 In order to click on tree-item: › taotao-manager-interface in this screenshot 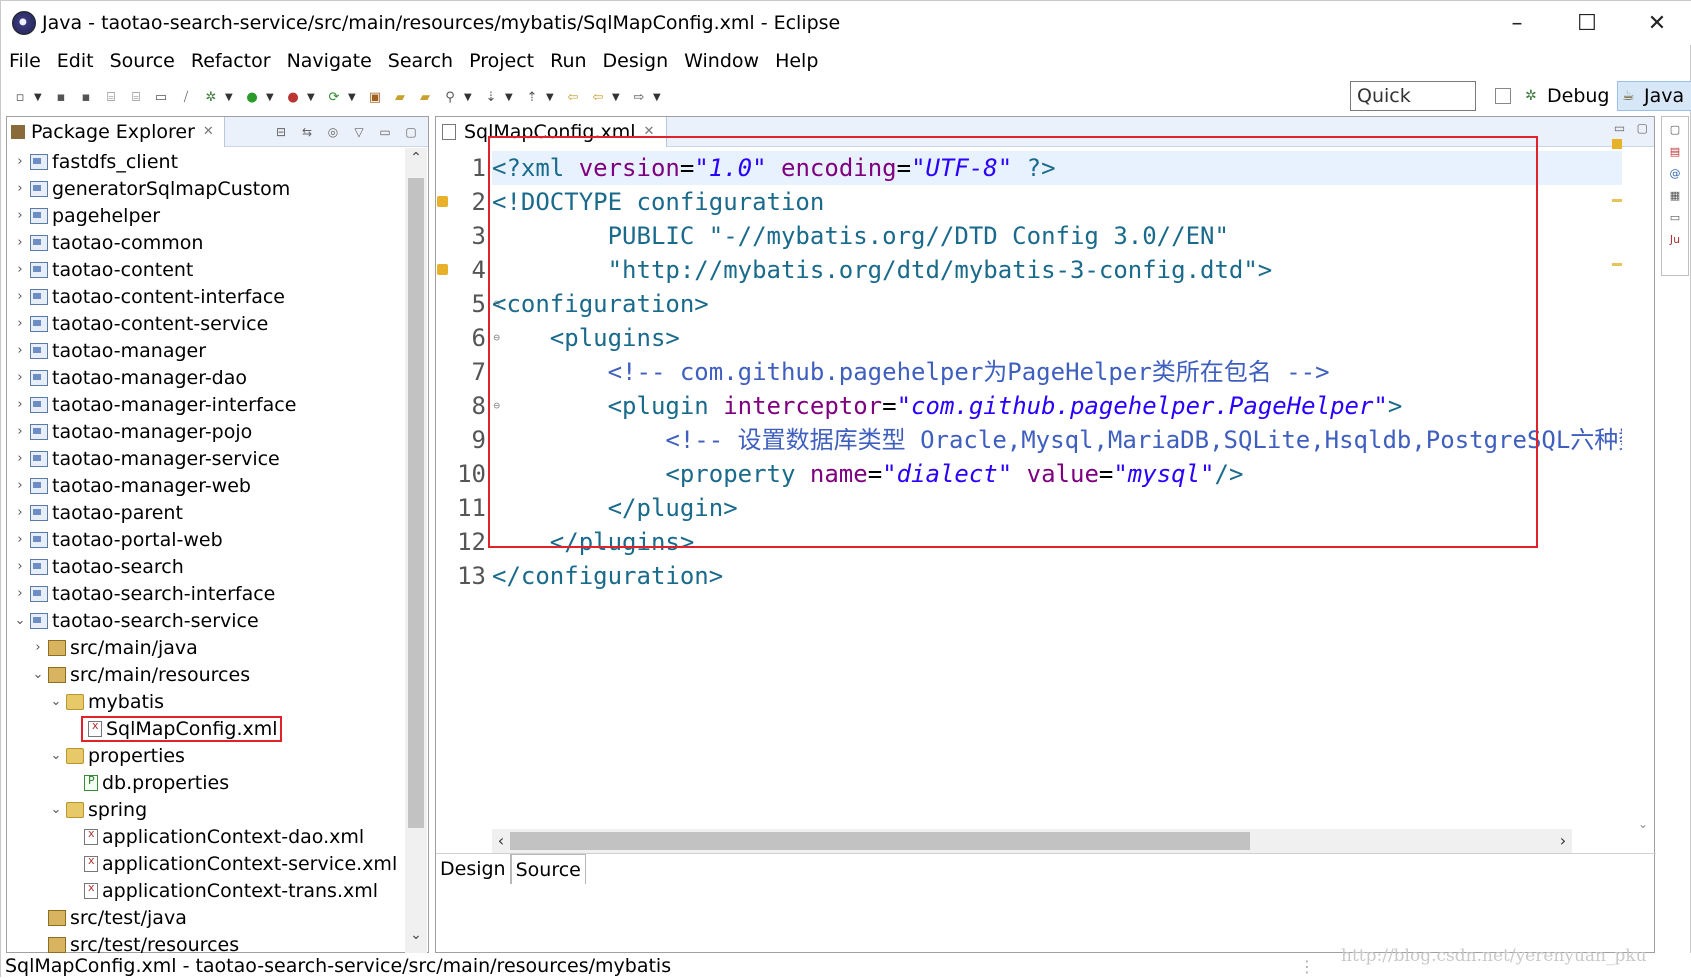, I will do `click(207, 404)`.